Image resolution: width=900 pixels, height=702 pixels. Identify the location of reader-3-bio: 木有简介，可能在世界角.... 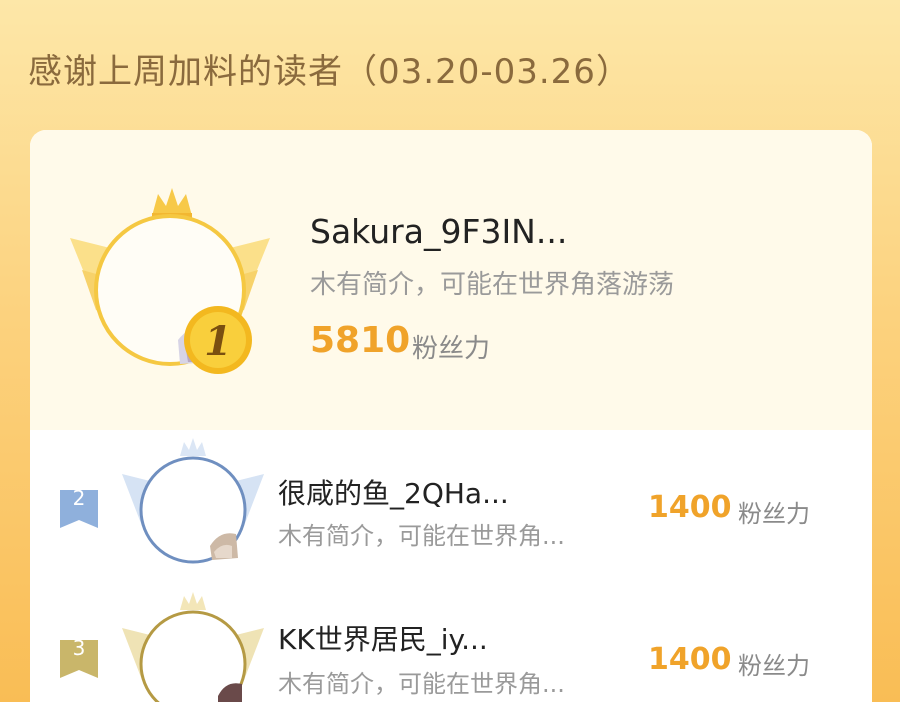
(421, 684).